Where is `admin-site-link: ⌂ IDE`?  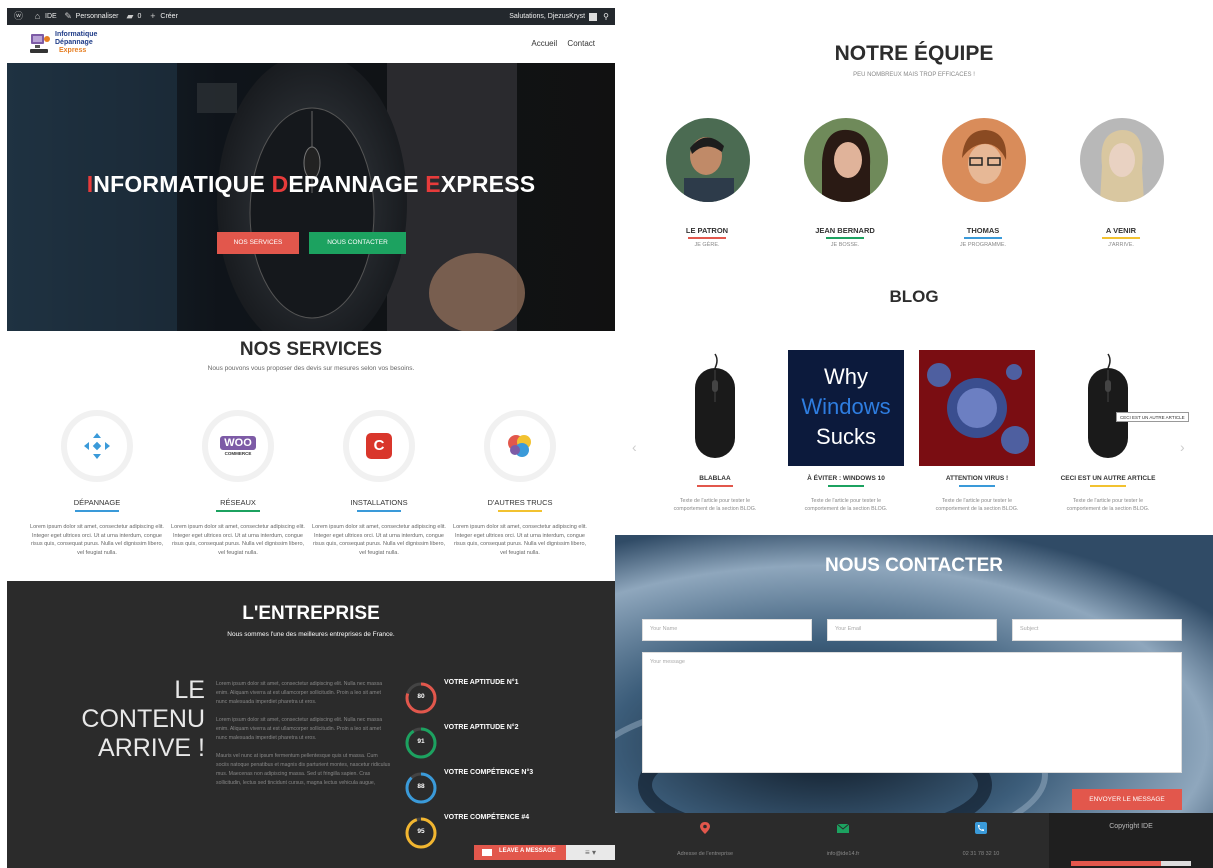
admin-site-link: ⌂ IDE is located at coordinates (45, 16).